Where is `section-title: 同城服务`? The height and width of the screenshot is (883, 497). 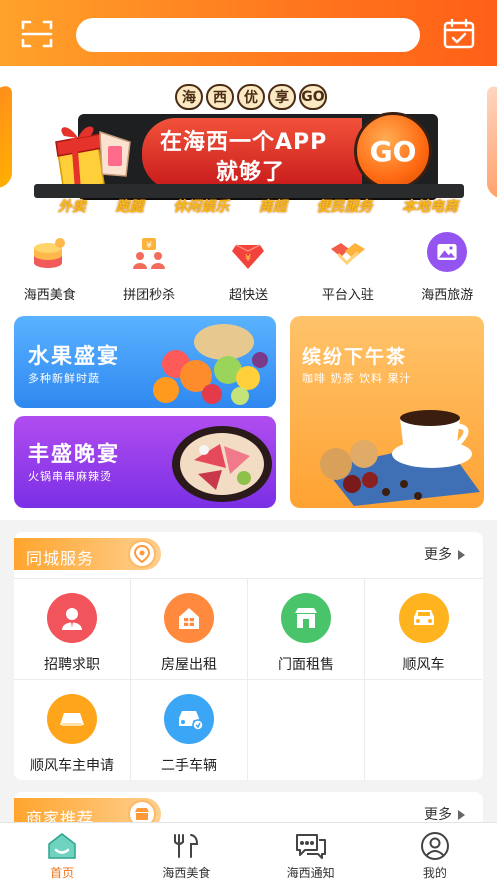
section-title: 同城服务 is located at coordinates (60, 558).